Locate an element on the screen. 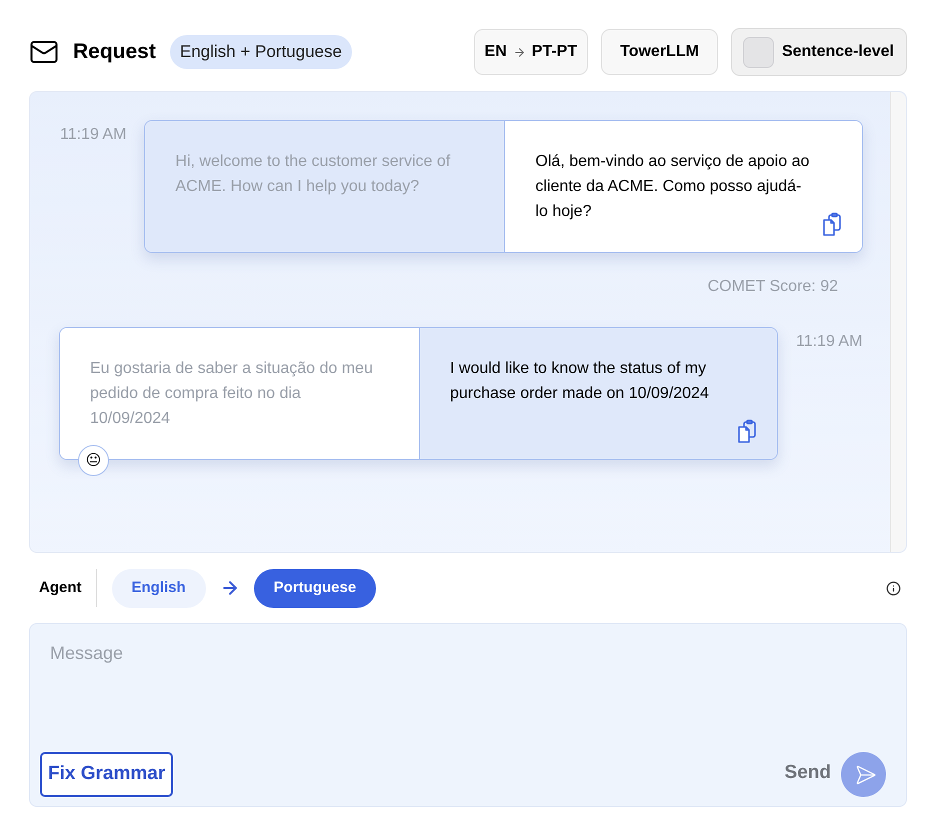  model-button: TowerLLM is located at coordinates (659, 52).